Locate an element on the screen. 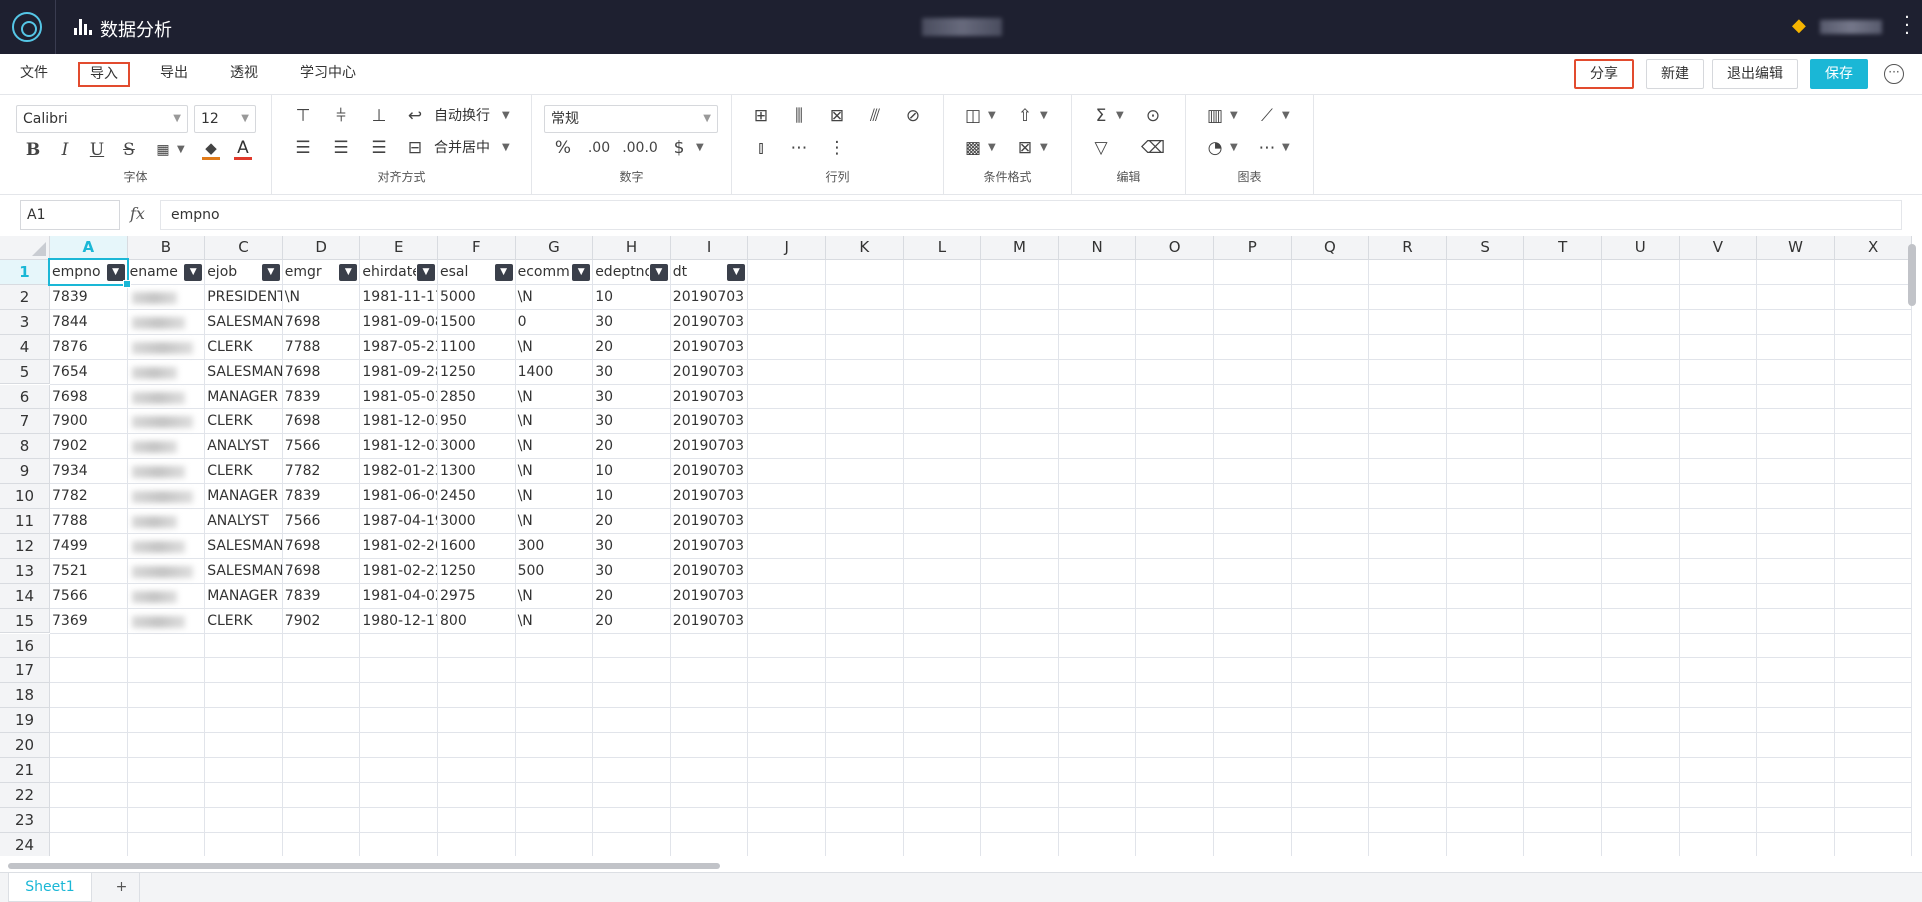 Image resolution: width=1922 pixels, height=902 pixels. row-header: 12 is located at coordinates (25, 546).